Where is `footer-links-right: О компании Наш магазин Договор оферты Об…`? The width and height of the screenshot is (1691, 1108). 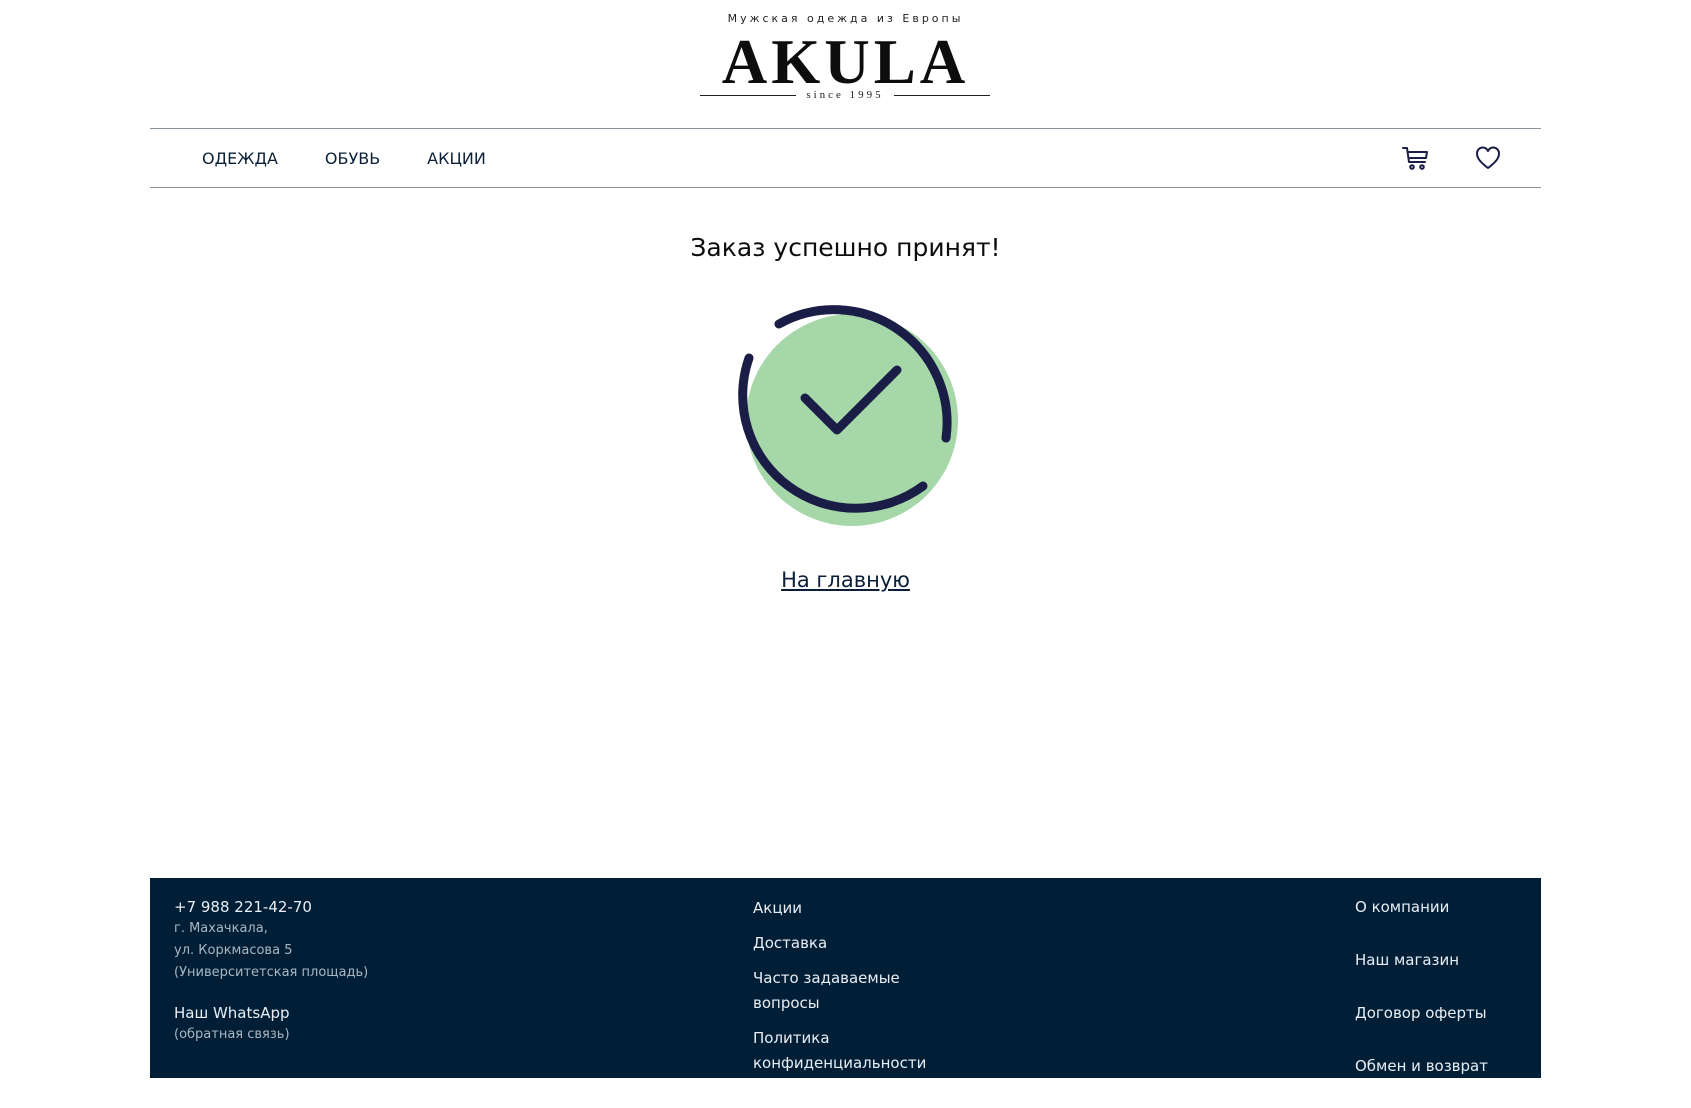 footer-links-right: О компании Наш магазин Договор оферты Об… is located at coordinates (1421, 1002).